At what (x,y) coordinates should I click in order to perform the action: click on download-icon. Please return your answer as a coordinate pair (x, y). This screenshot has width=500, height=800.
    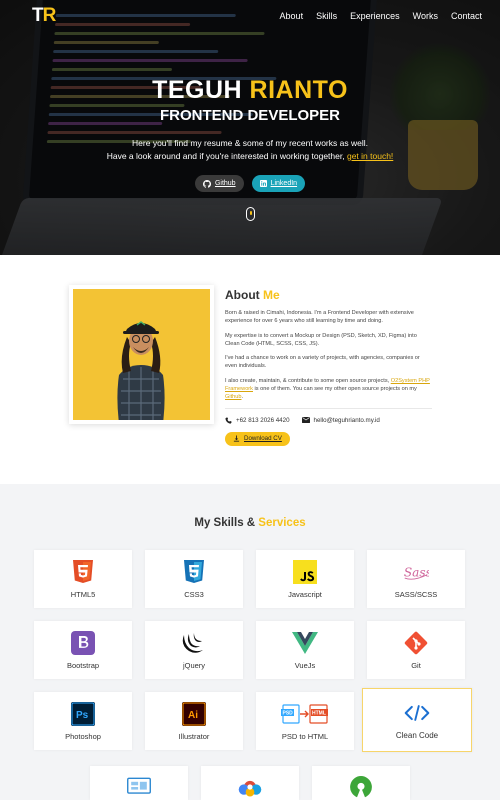
    Looking at the image, I should click on (236, 438).